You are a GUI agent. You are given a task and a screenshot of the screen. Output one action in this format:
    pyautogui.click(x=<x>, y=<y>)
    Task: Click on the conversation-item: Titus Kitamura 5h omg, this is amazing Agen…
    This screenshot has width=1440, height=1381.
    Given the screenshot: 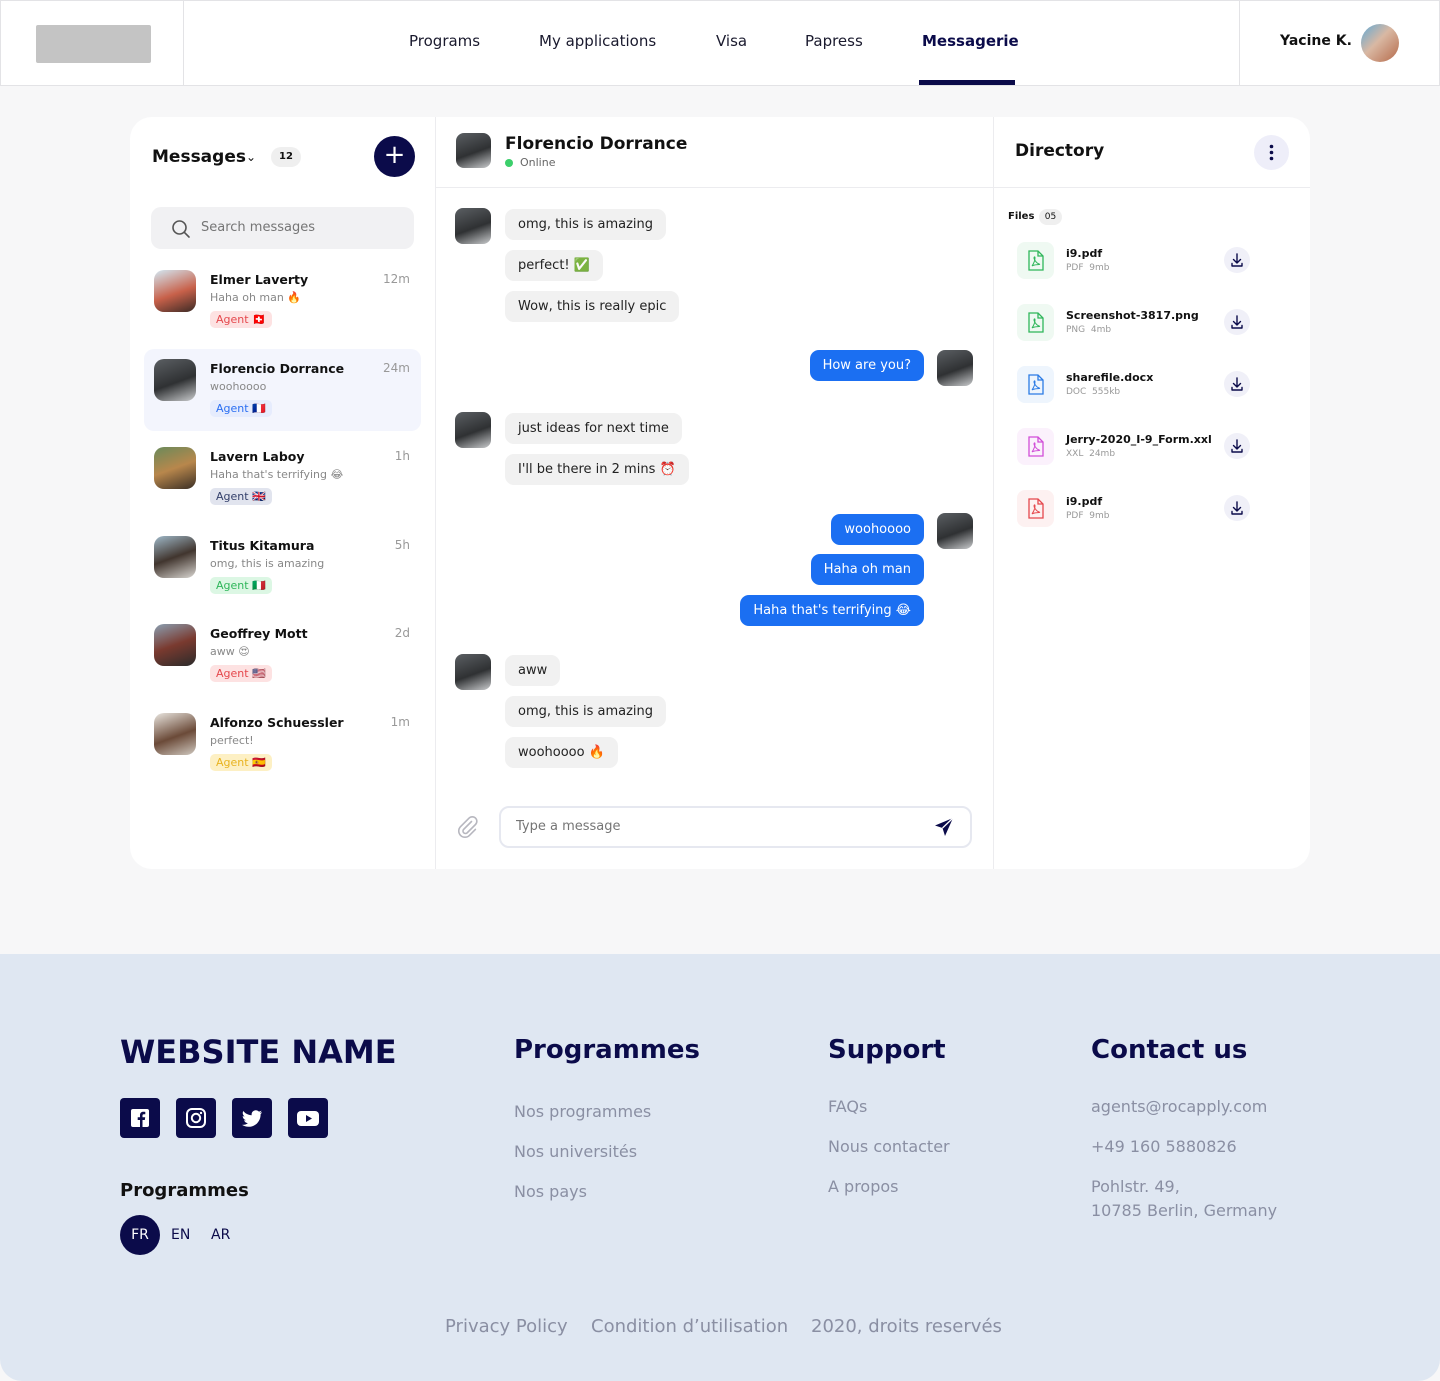 What is the action you would take?
    pyautogui.click(x=282, y=567)
    